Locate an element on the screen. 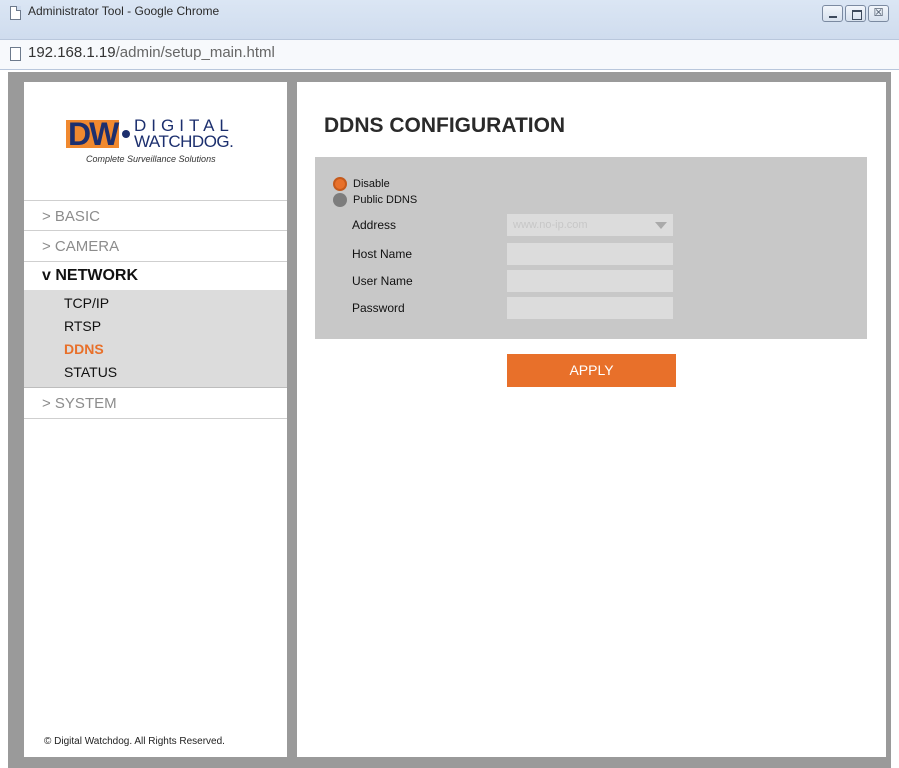 The height and width of the screenshot is (768, 899). page-icon is located at coordinates (15, 13).